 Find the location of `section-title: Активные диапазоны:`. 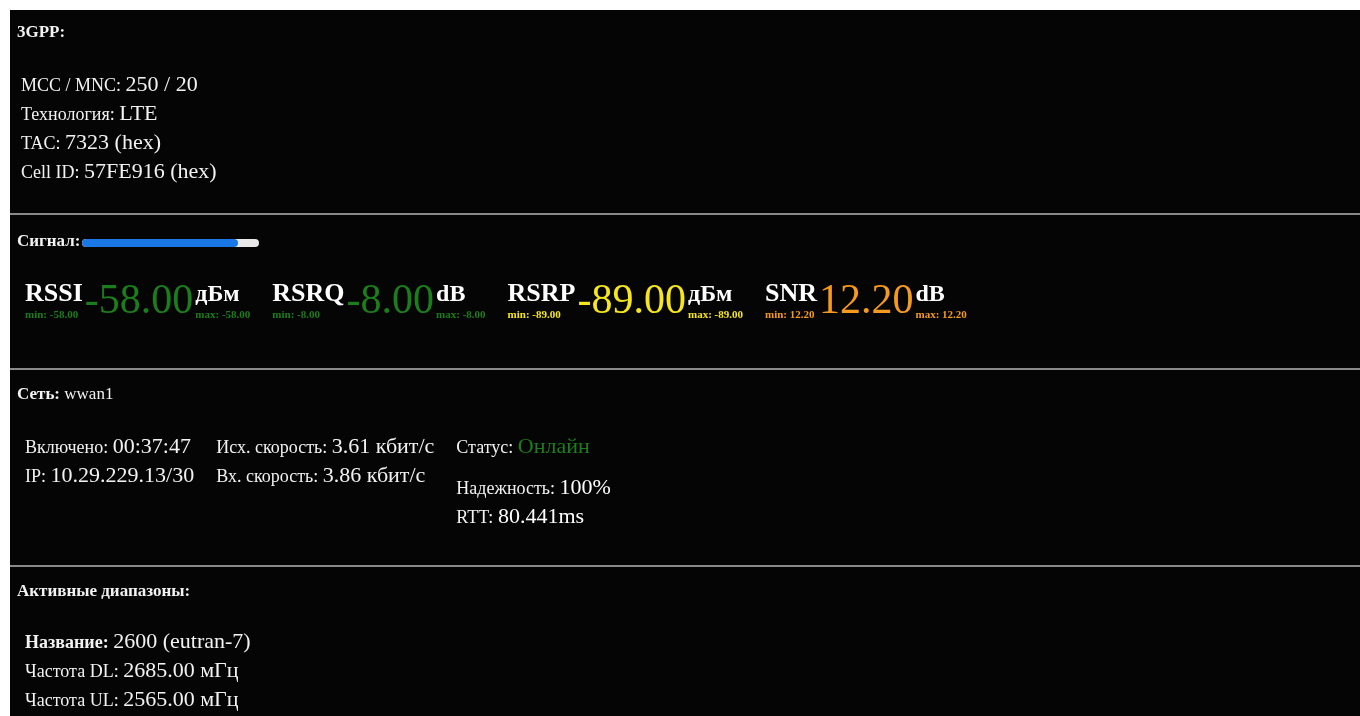

section-title: Активные диапазоны: is located at coordinates (104, 591).